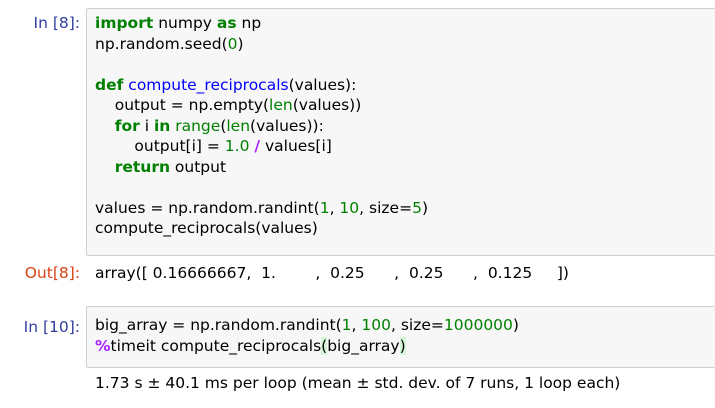  Describe the element at coordinates (162, 125) in the screenshot. I see `keyword: in` at that location.